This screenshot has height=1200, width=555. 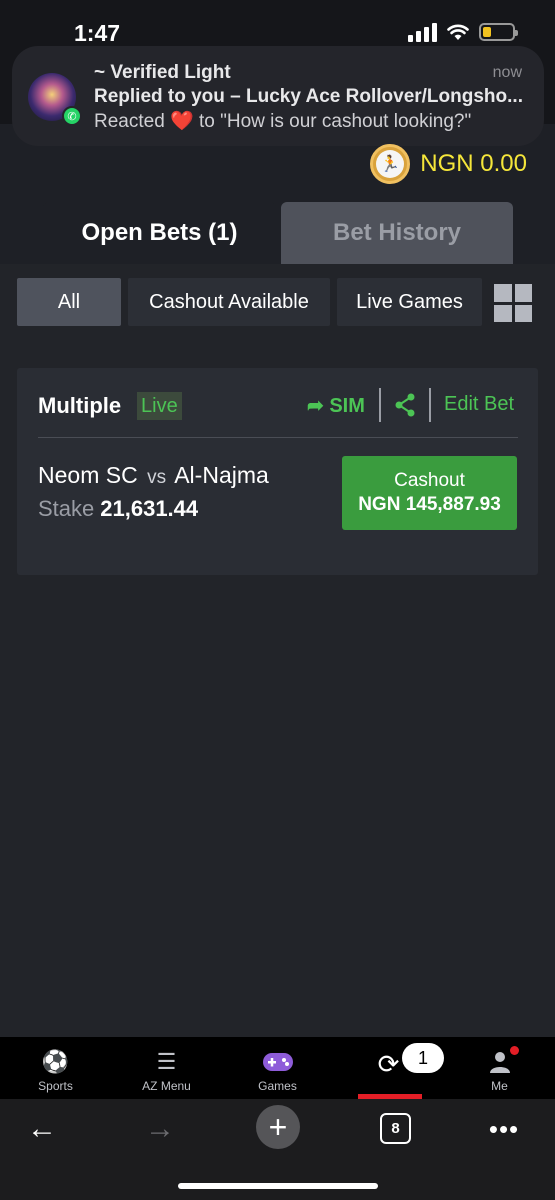 I want to click on notification-sender: ~ Verified Light, so click(x=162, y=72).